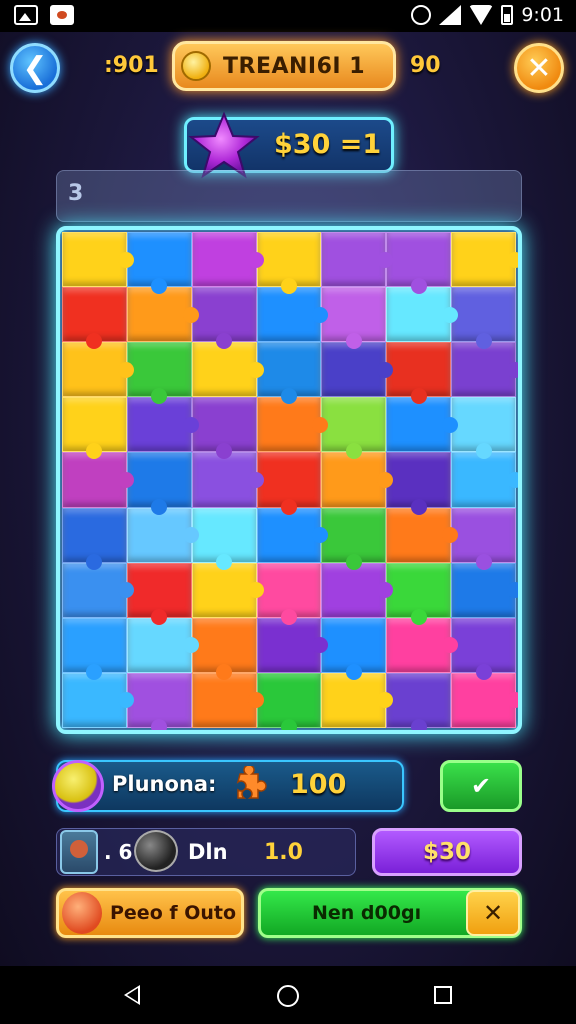  I want to click on stat-label: Dln, so click(208, 852).